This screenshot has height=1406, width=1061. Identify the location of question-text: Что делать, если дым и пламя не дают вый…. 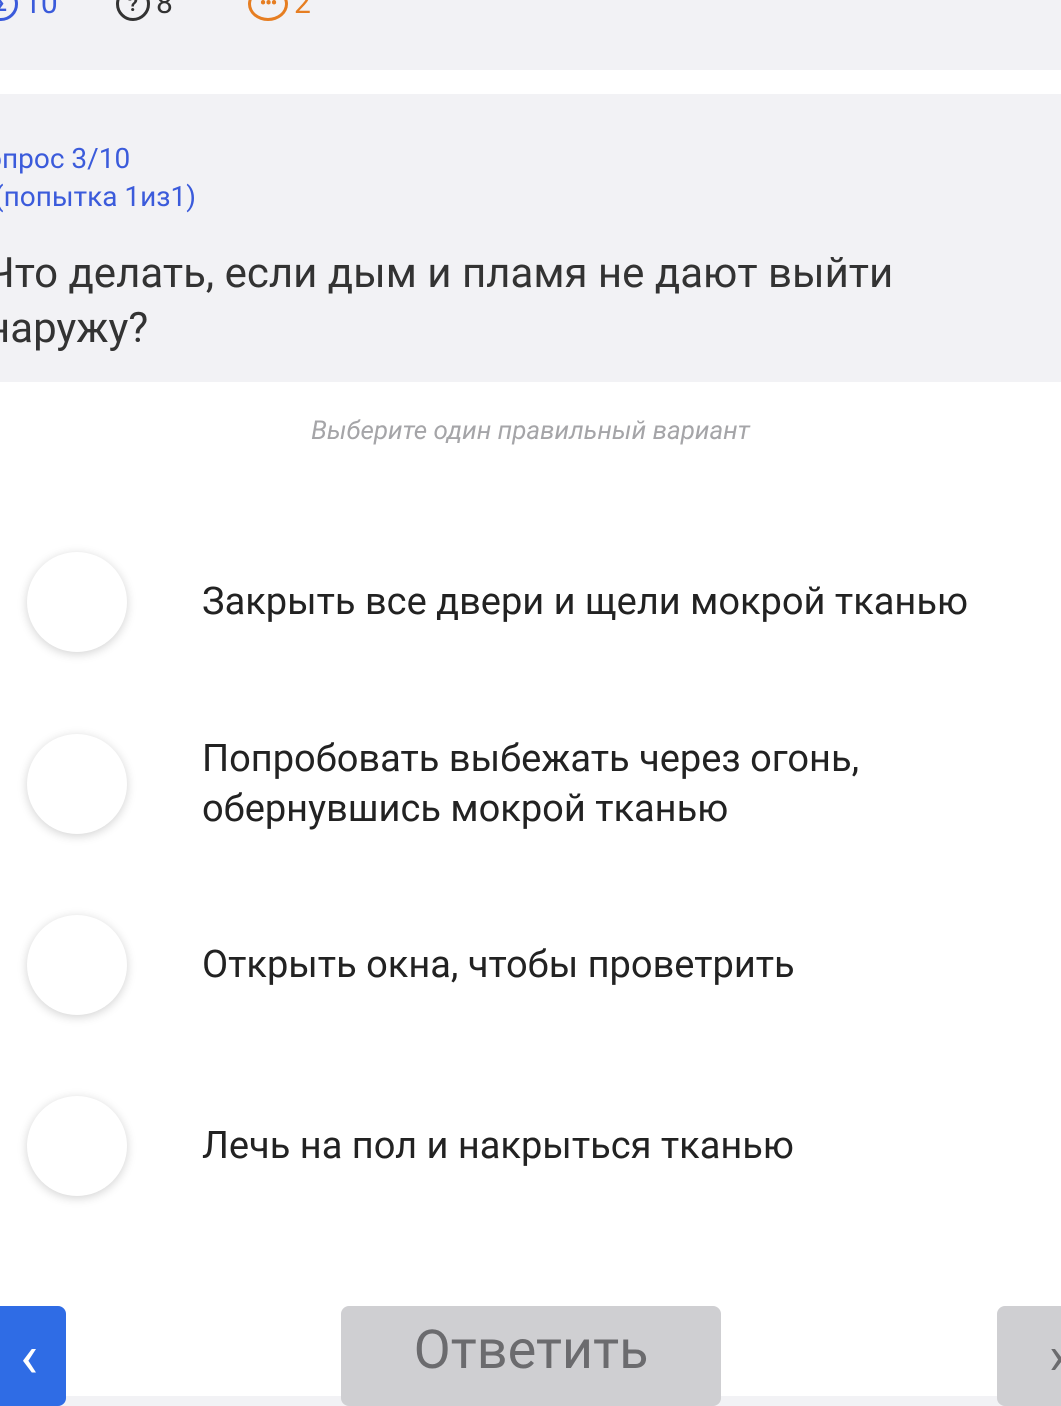
(447, 301).